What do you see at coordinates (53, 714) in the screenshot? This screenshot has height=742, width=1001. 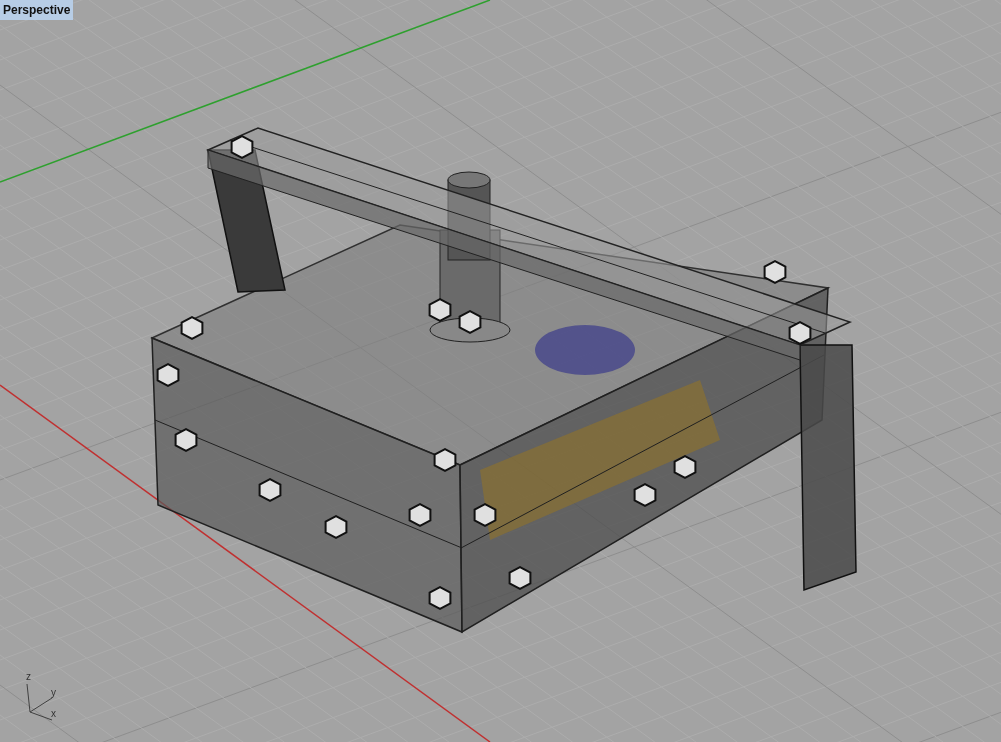 I see `x-axis-label: x` at bounding box center [53, 714].